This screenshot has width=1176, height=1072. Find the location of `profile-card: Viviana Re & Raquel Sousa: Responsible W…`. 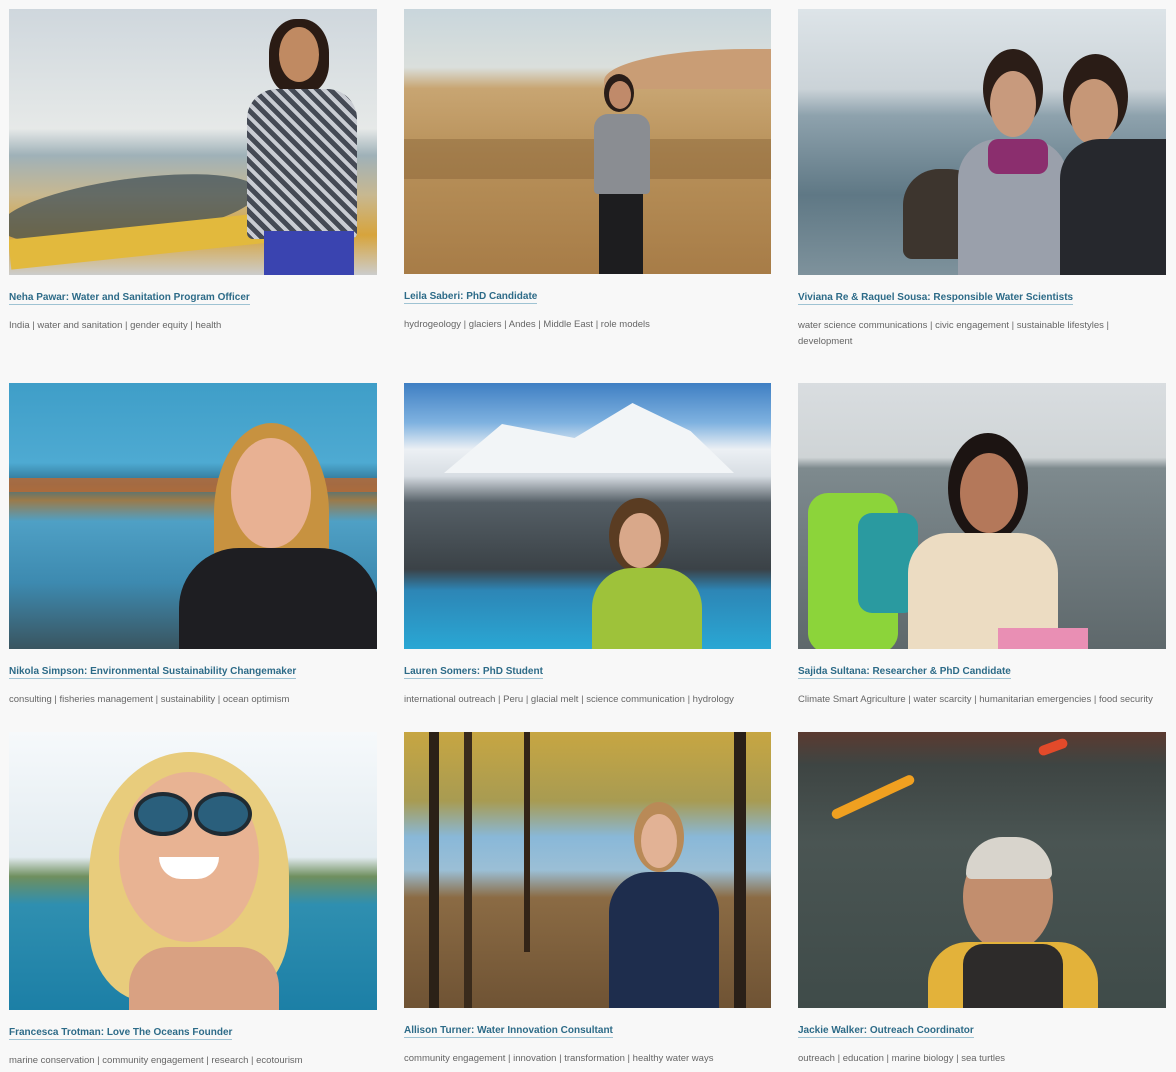

profile-card: Viviana Re & Raquel Sousa: Responsible W… is located at coordinates (982, 179).